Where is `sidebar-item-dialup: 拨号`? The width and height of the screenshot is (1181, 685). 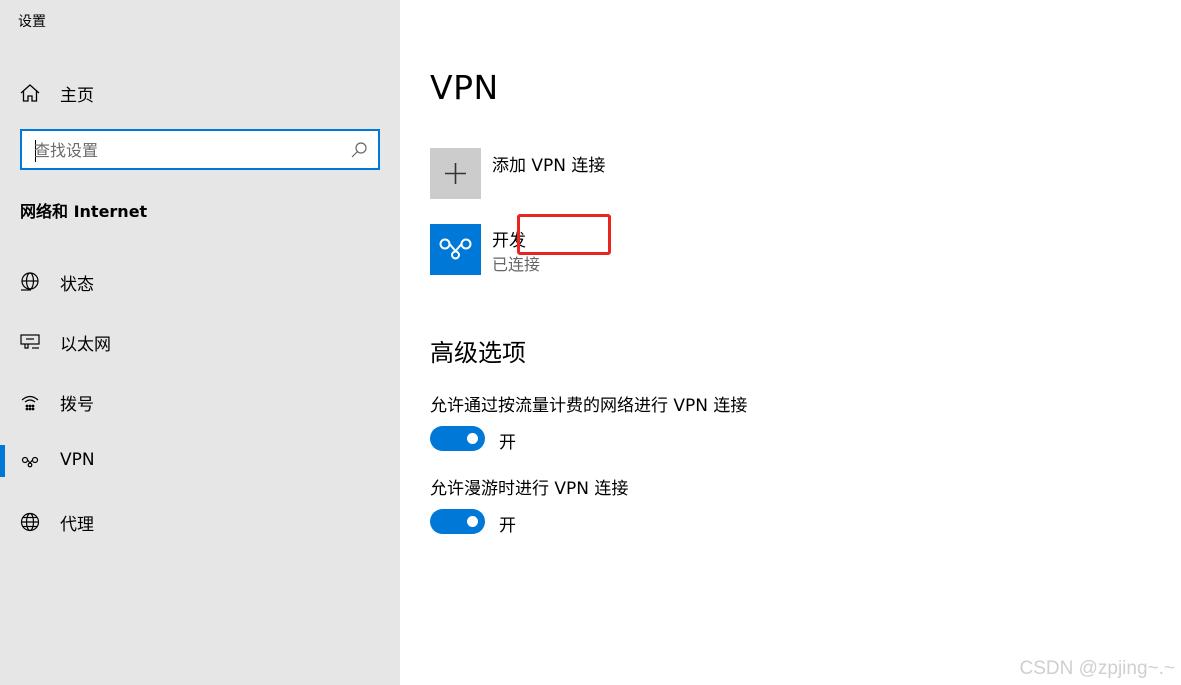
sidebar-item-dialup: 拨号 is located at coordinates (200, 401).